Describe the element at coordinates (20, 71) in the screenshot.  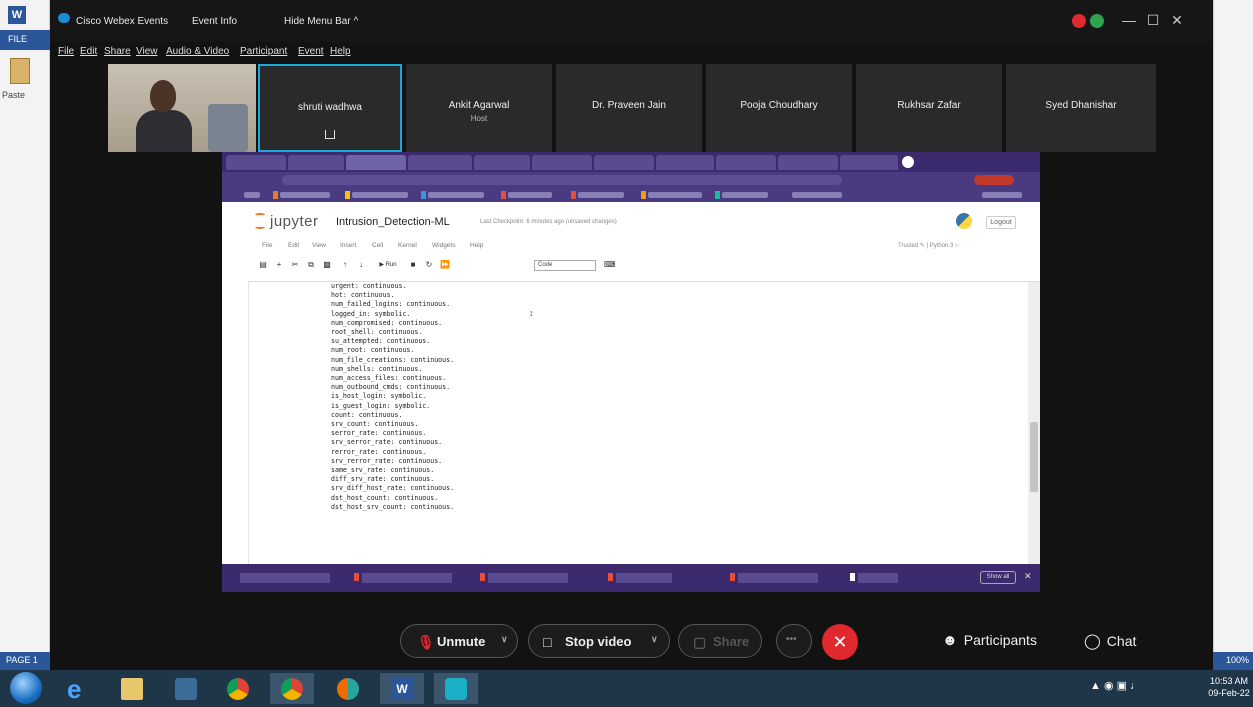
I see `paste-icon` at that location.